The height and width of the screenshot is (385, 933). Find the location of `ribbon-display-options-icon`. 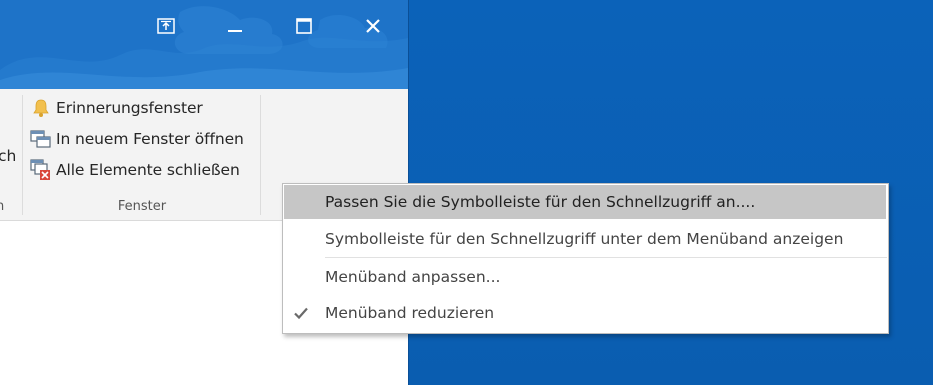

ribbon-display-options-icon is located at coordinates (166, 26).